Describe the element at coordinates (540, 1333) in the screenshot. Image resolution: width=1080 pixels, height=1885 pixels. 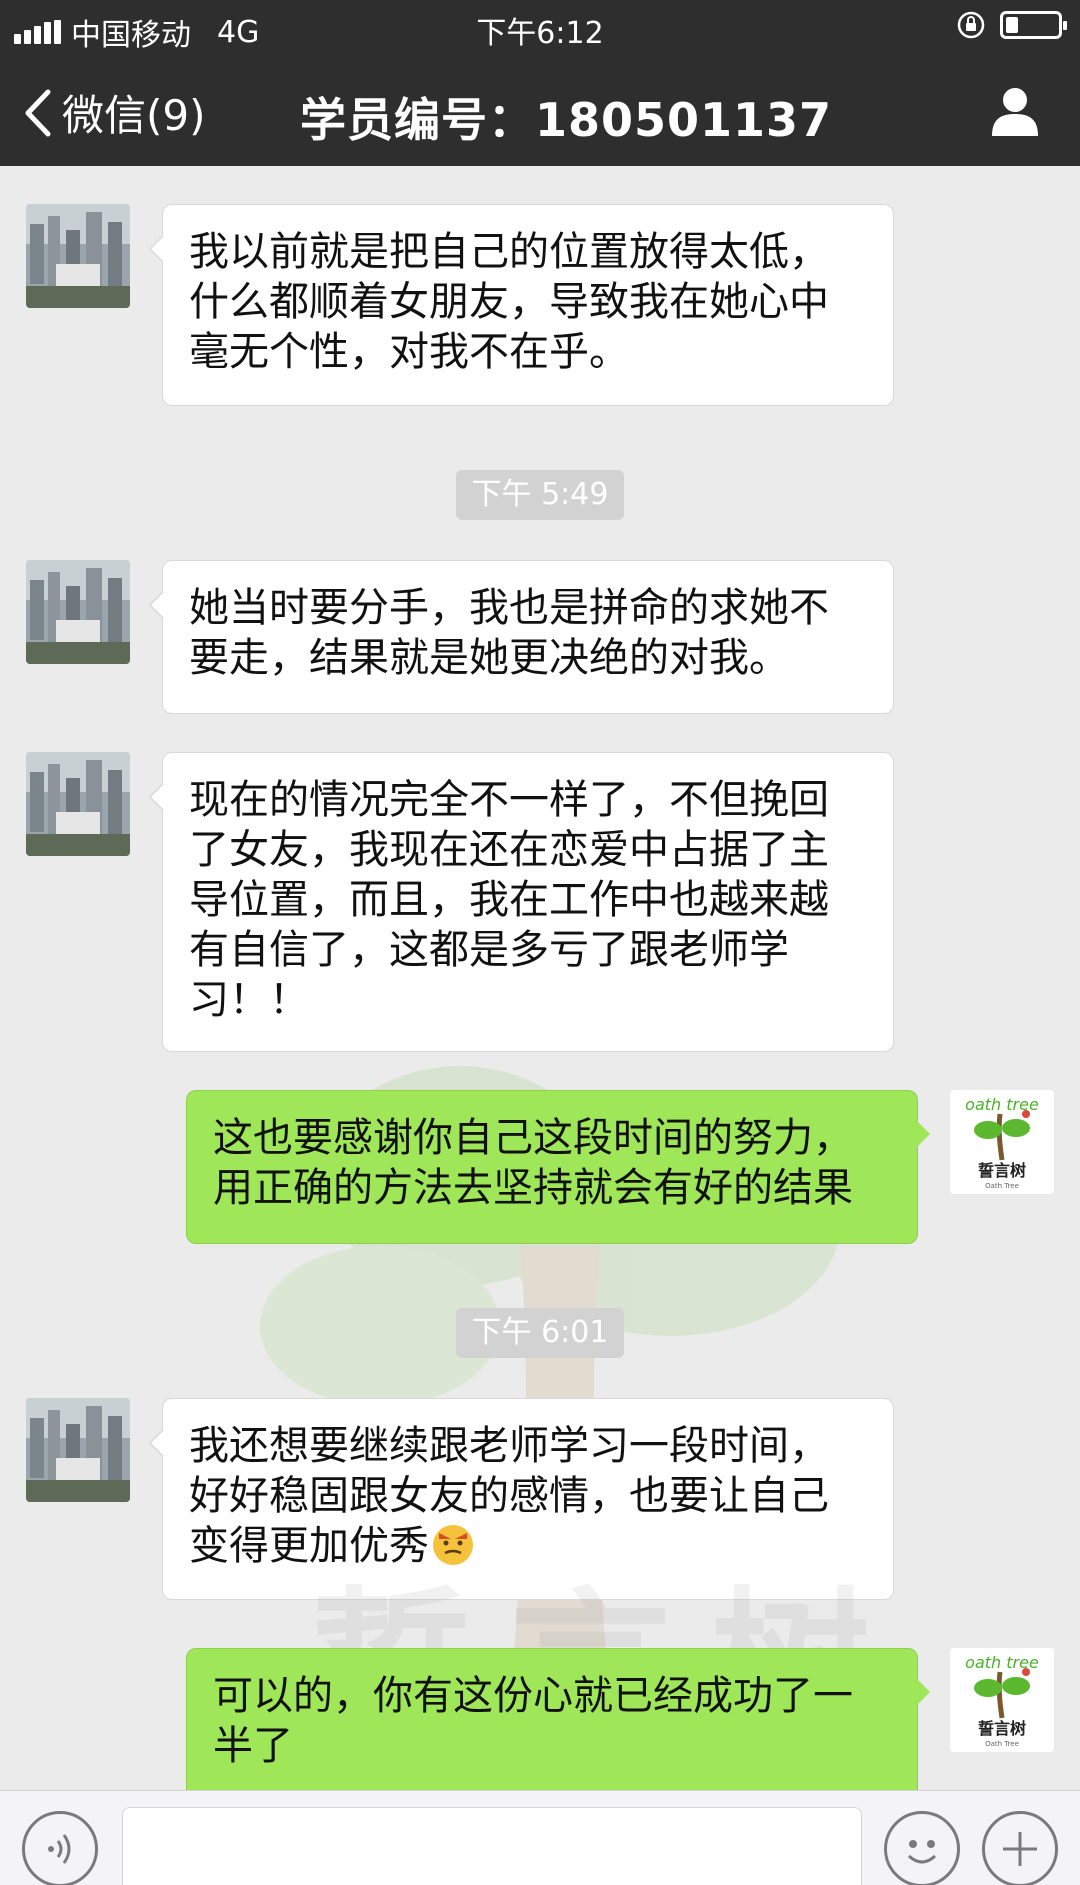
I see `timestamp-pill: 下午 6:01` at that location.